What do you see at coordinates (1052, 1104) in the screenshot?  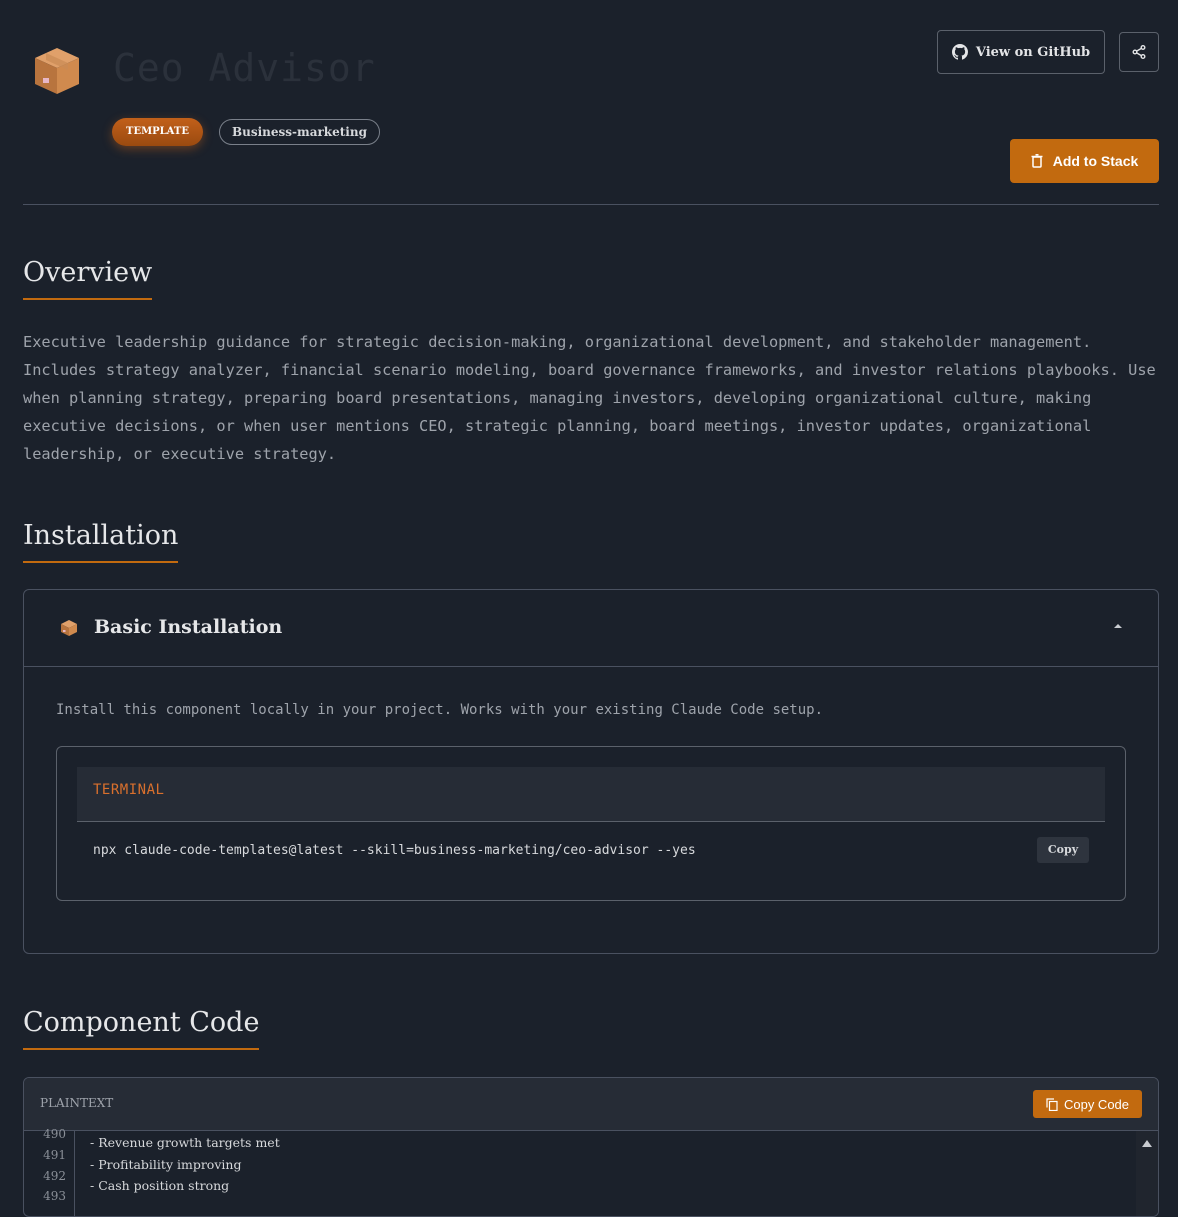 I see `copy-icon` at bounding box center [1052, 1104].